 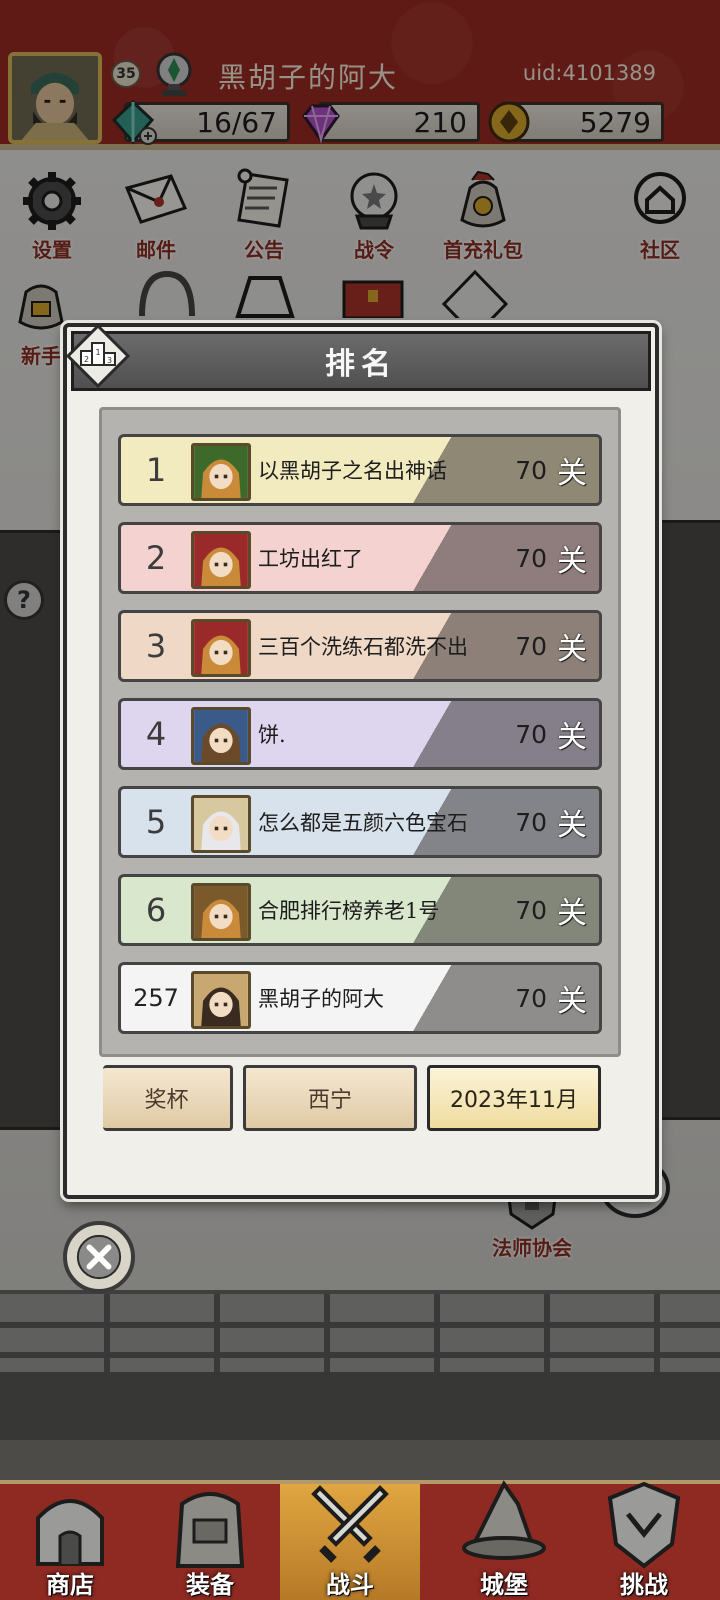 What do you see at coordinates (352, 471) in the screenshot?
I see `rank-player-name: 以黑胡子之名出神话` at bounding box center [352, 471].